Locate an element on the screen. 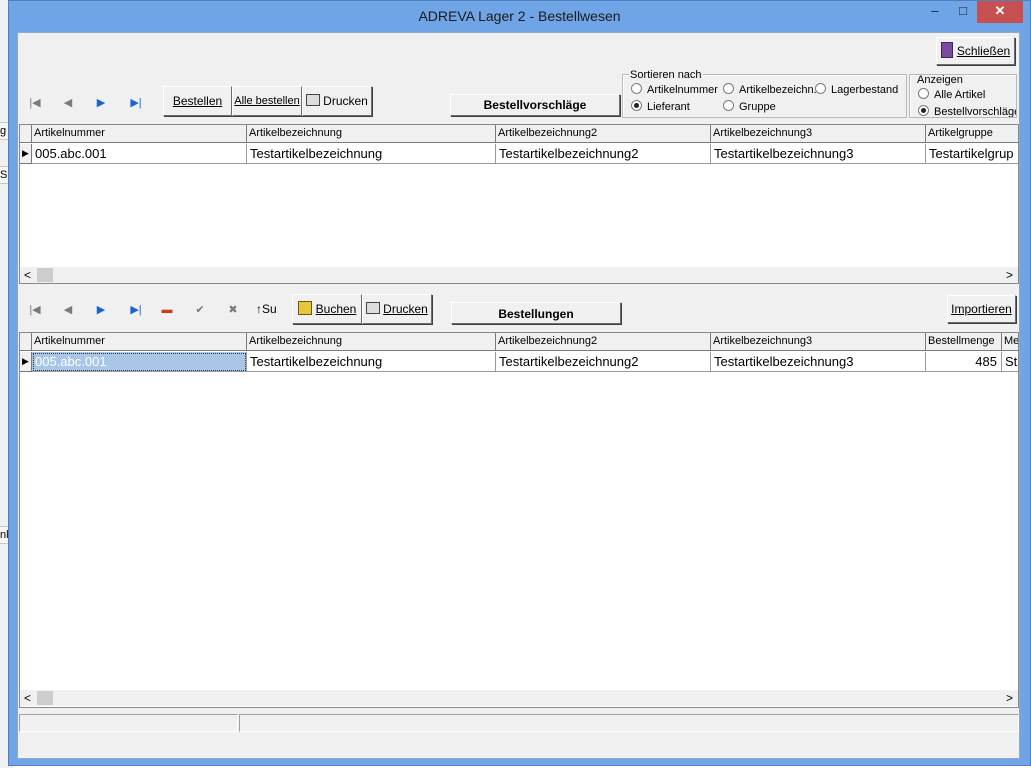 The width and height of the screenshot is (1031, 768). sort-up-label: Su is located at coordinates (269, 309).